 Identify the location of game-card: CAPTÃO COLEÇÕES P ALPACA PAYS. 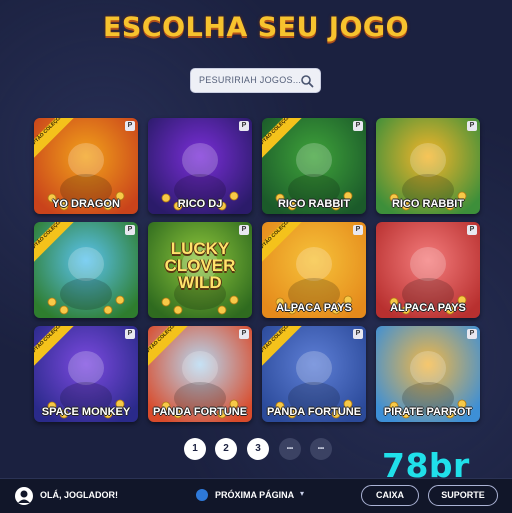
(314, 270).